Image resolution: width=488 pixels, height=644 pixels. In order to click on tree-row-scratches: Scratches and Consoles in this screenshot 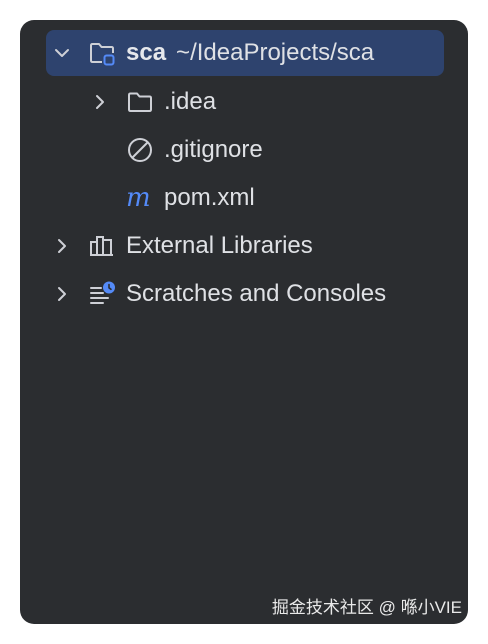, I will do `click(244, 294)`.